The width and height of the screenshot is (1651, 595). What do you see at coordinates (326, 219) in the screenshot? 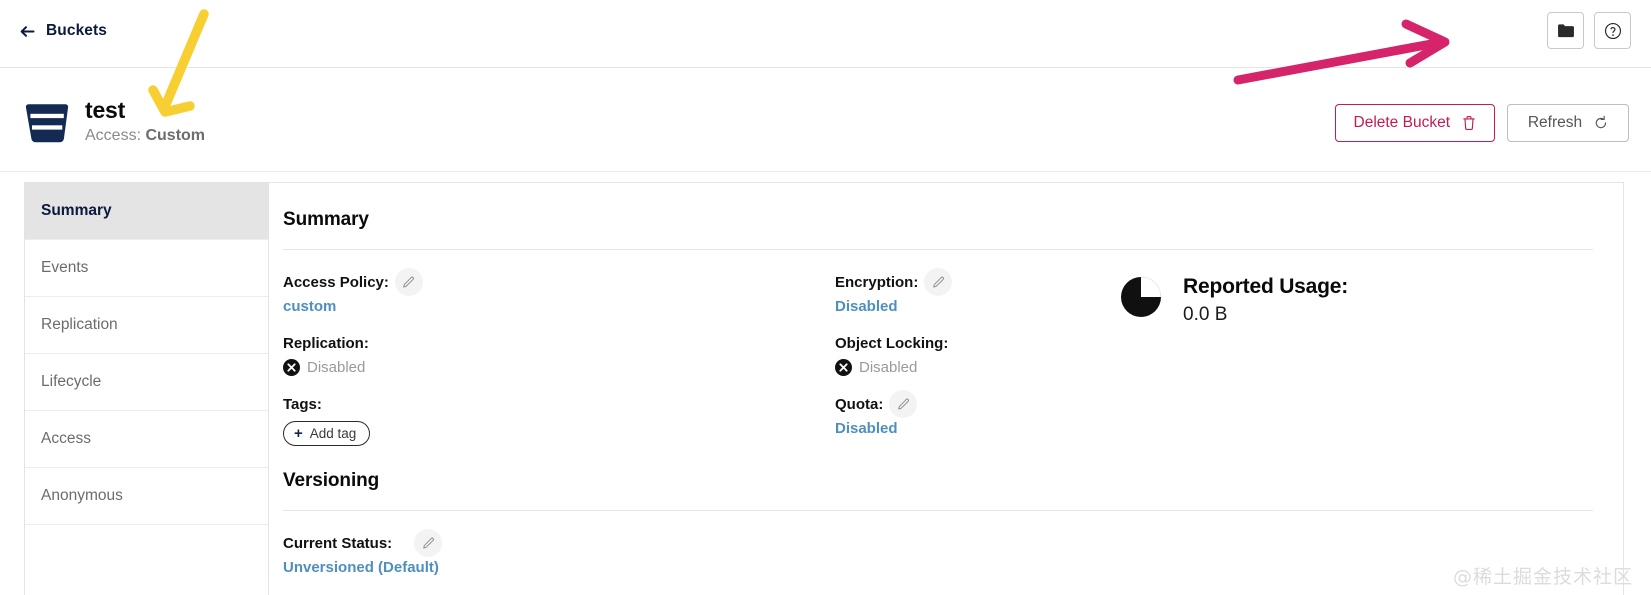
I see `summary-heading: Summary` at bounding box center [326, 219].